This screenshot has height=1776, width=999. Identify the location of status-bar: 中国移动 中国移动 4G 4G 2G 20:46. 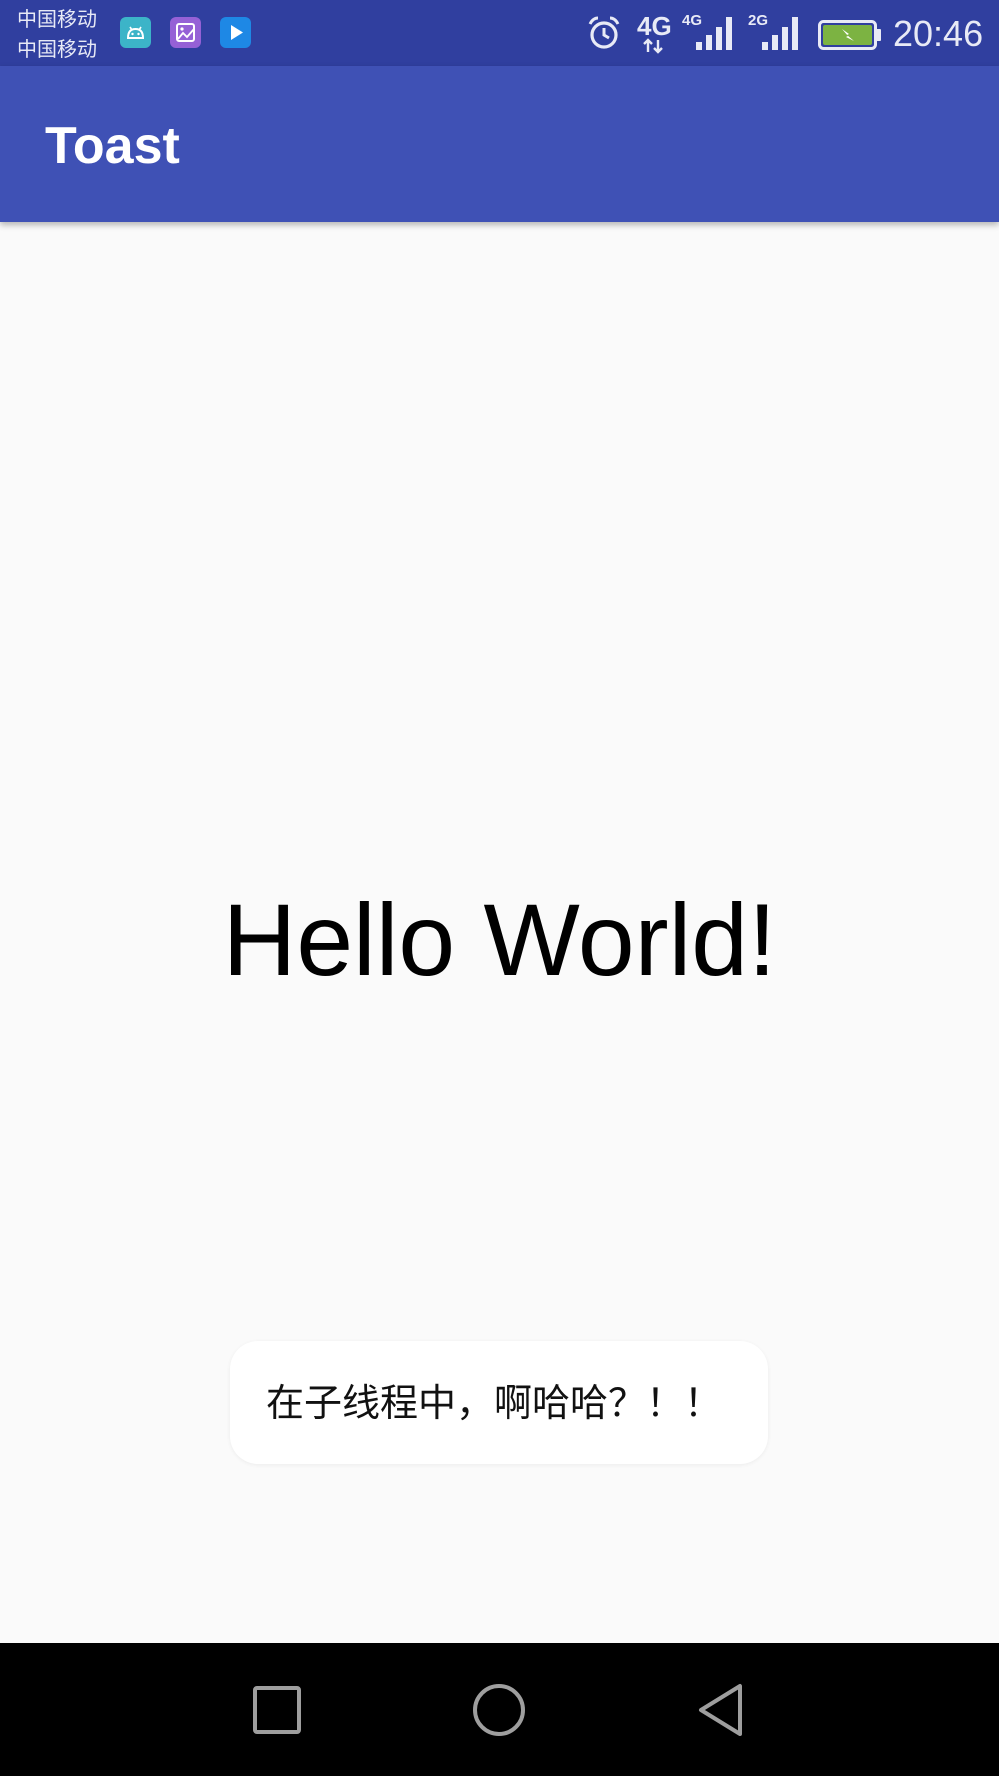
(499, 33).